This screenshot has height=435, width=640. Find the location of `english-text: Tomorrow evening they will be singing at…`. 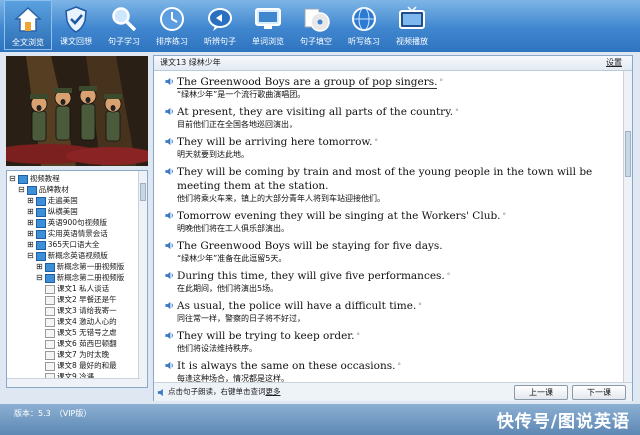

english-text: Tomorrow evening they will be singing at… is located at coordinates (339, 216).